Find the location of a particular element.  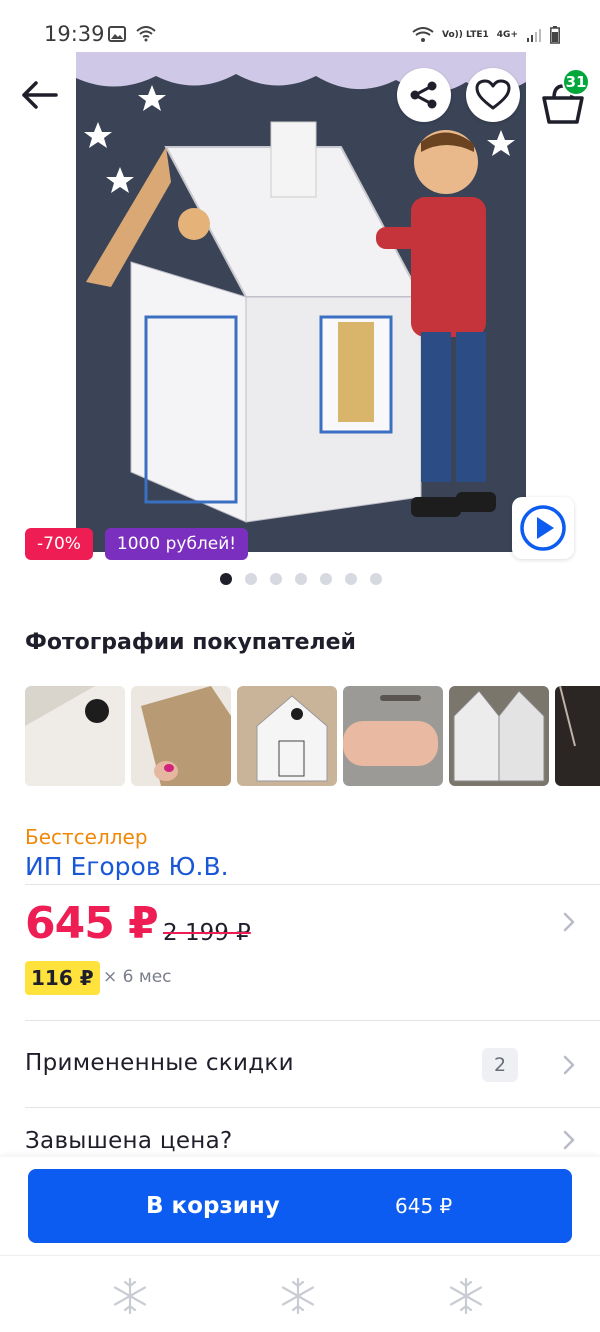

favorite-button is located at coordinates (493, 95).